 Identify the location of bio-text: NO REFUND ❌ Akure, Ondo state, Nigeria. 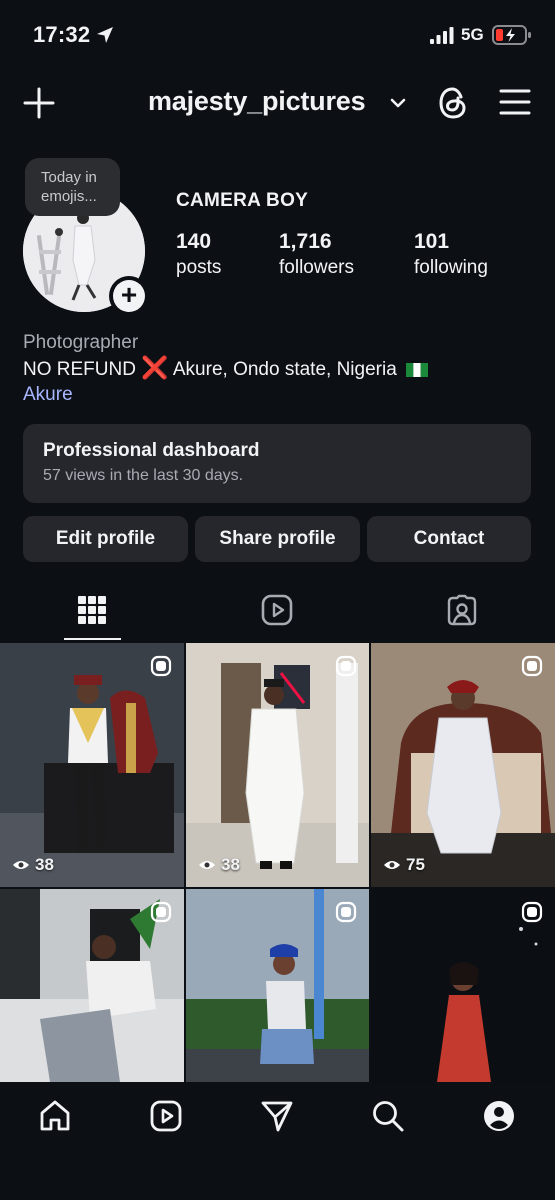
(226, 368).